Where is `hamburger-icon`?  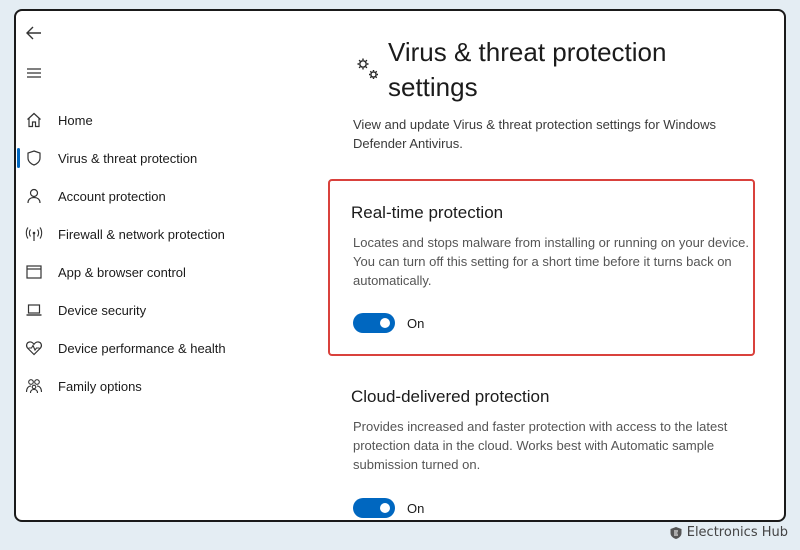 hamburger-icon is located at coordinates (34, 73).